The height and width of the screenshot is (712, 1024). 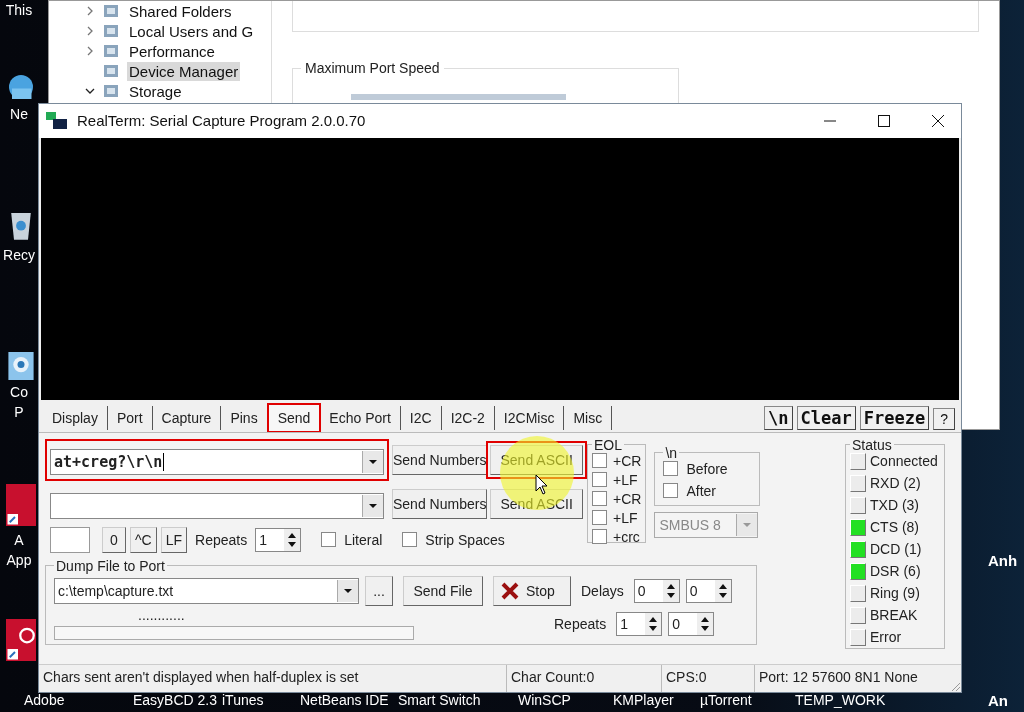 What do you see at coordinates (726, 700) in the screenshot?
I see `desktop-icon-label: µTorrent` at bounding box center [726, 700].